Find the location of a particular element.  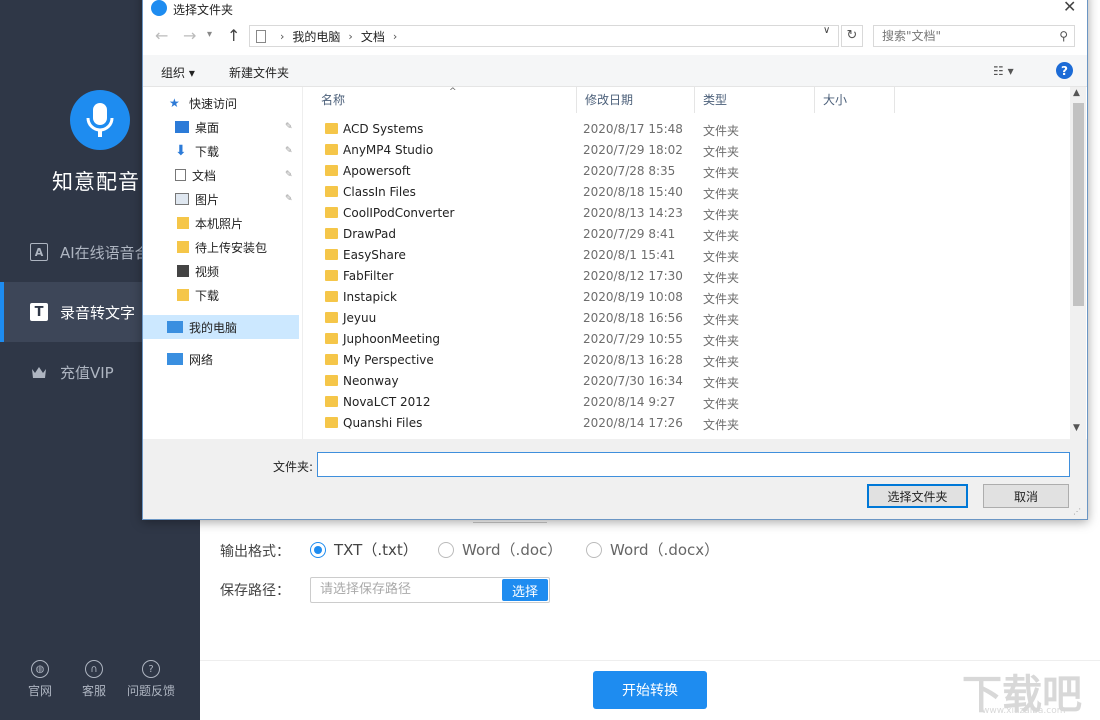

help-icon: ? is located at coordinates (1064, 70).